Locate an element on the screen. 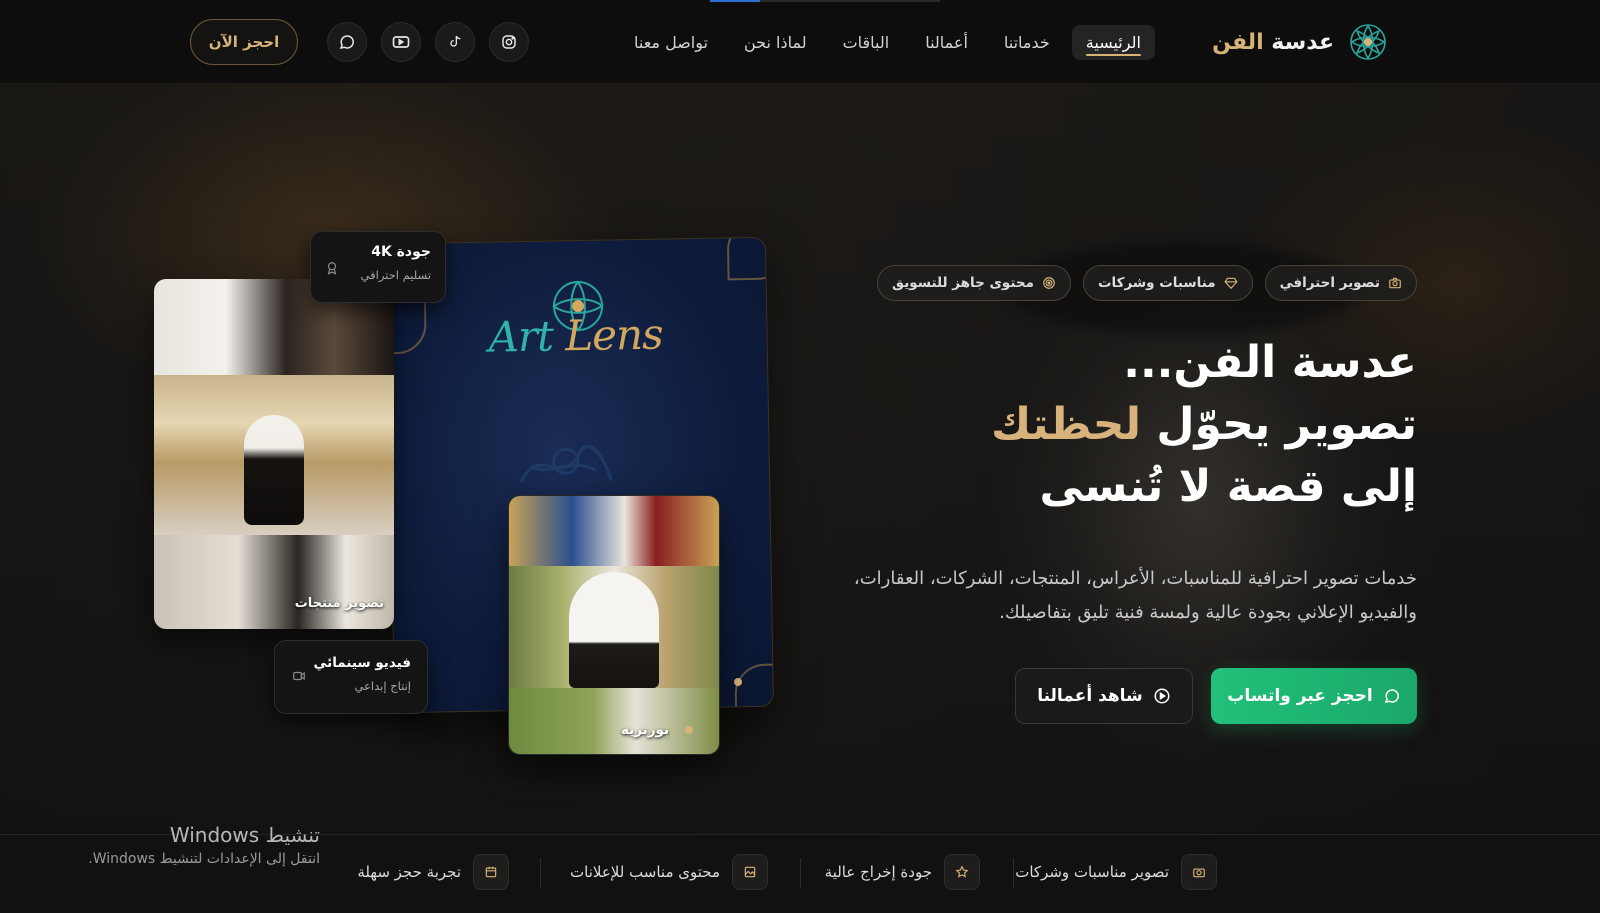 This screenshot has width=1600, height=913. youtube-icon is located at coordinates (401, 42).